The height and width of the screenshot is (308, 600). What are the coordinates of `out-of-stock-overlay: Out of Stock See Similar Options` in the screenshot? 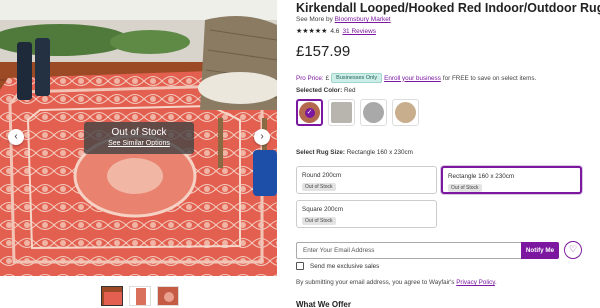 It's located at (139, 138).